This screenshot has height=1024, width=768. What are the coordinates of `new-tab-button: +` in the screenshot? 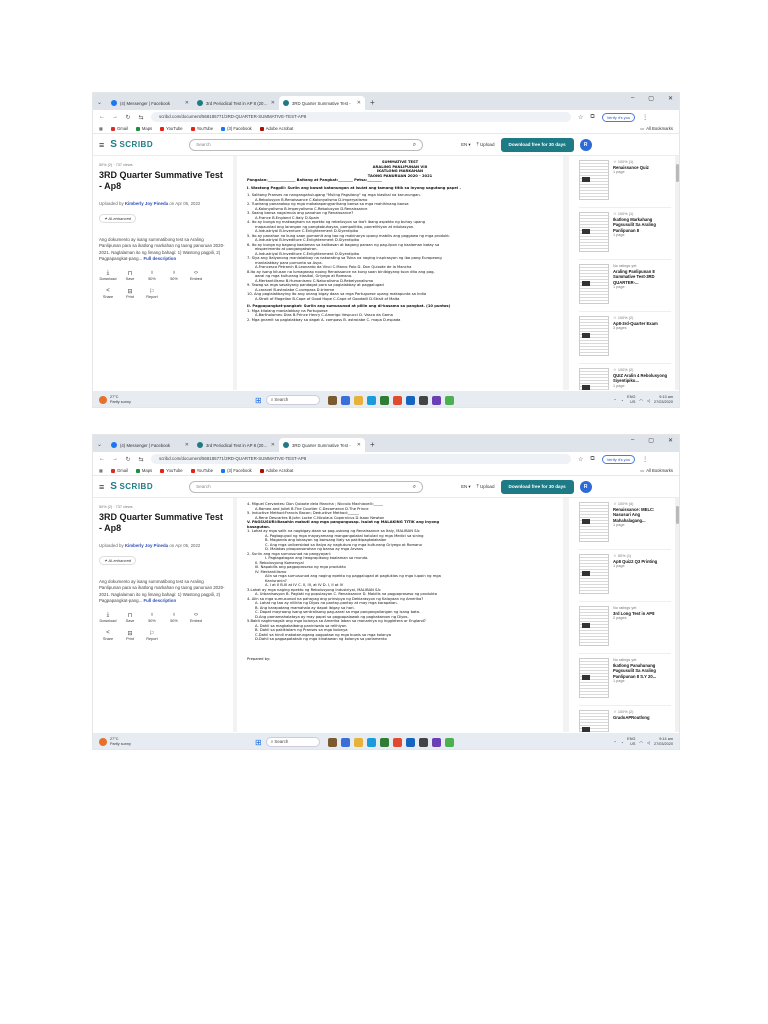 It's located at (372, 445).